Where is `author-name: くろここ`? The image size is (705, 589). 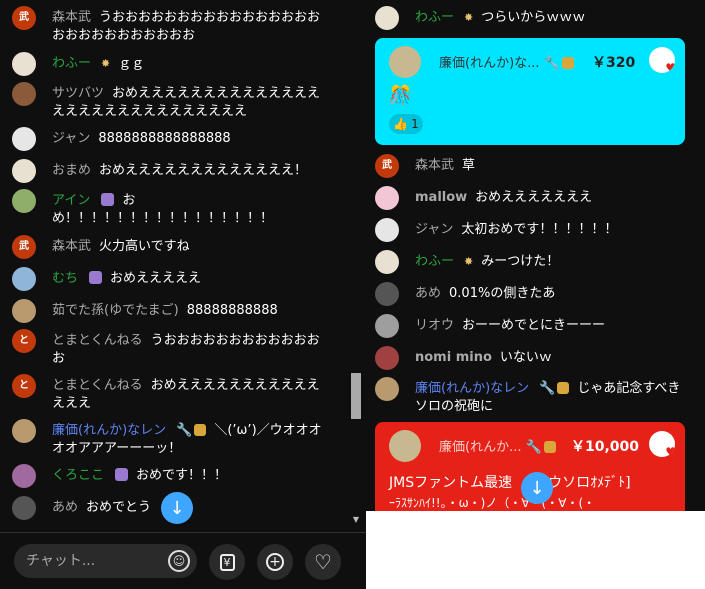 author-name: くろここ is located at coordinates (78, 475).